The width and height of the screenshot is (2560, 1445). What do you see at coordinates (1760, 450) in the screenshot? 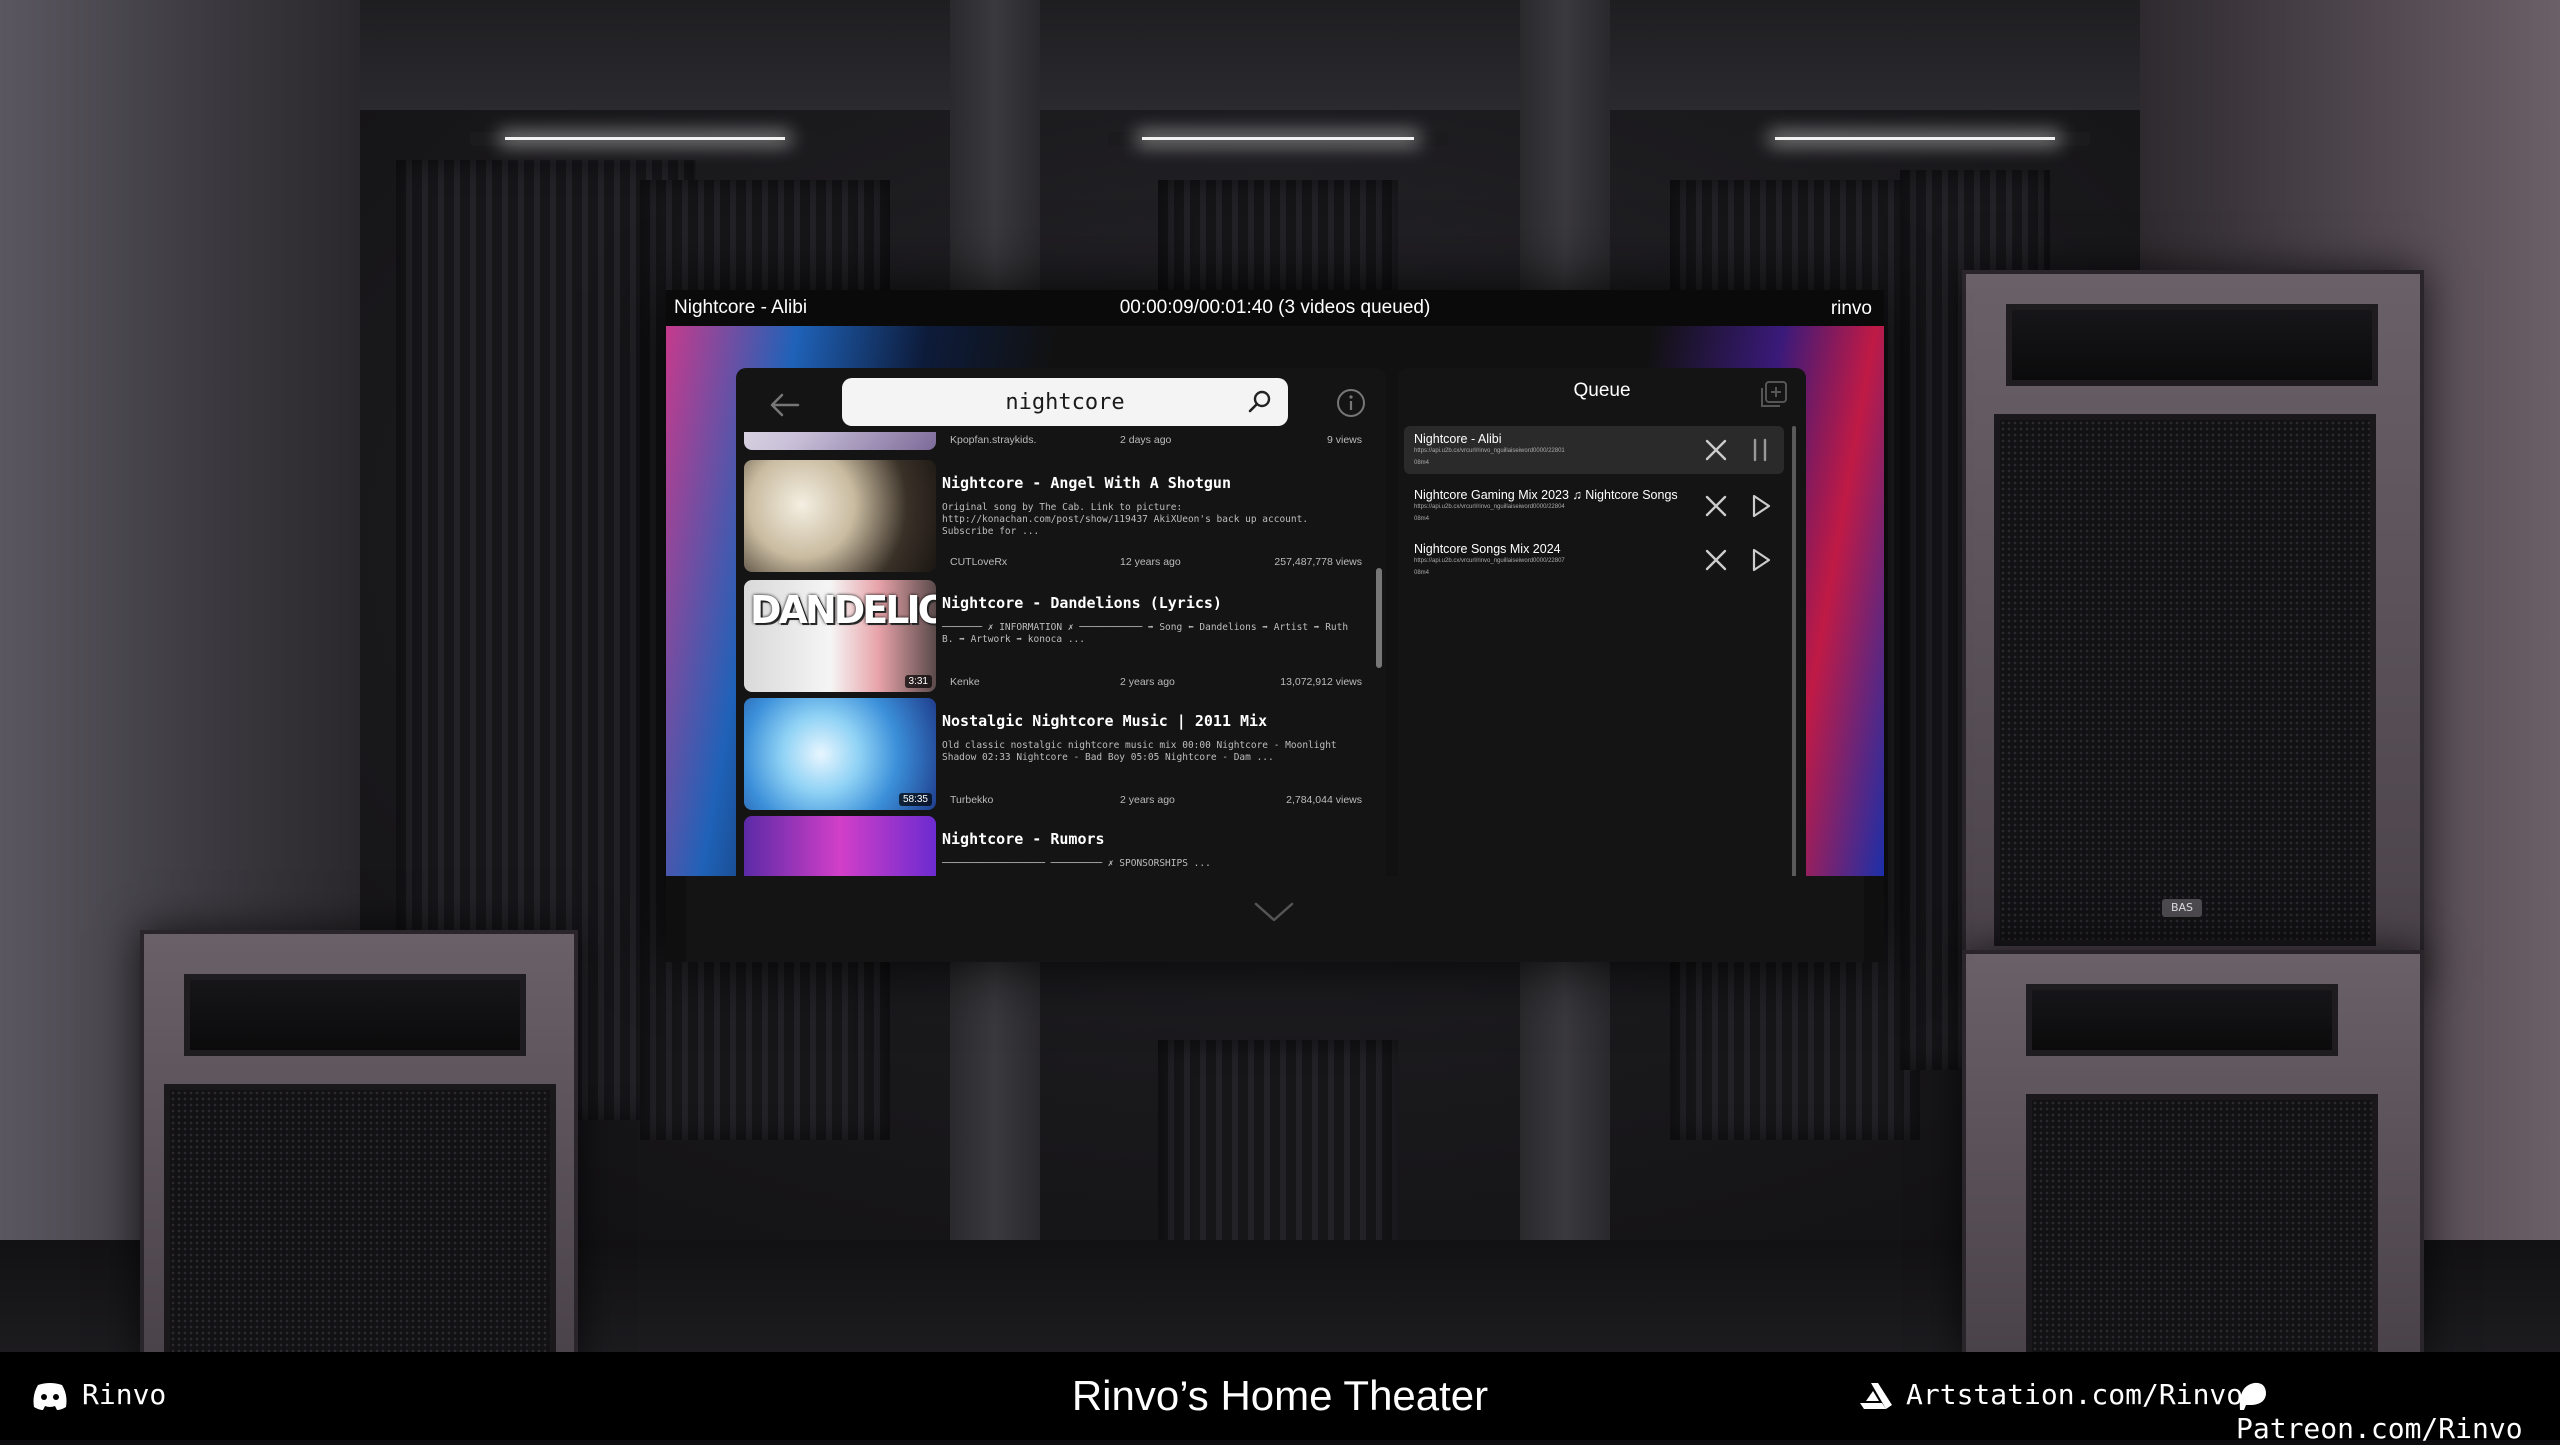
I see `pause-icon` at bounding box center [1760, 450].